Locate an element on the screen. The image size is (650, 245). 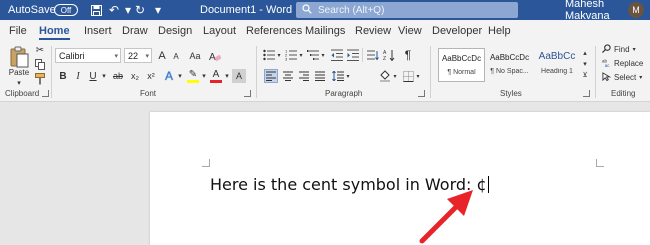
grow-font-button: A is located at coordinates (162, 55).